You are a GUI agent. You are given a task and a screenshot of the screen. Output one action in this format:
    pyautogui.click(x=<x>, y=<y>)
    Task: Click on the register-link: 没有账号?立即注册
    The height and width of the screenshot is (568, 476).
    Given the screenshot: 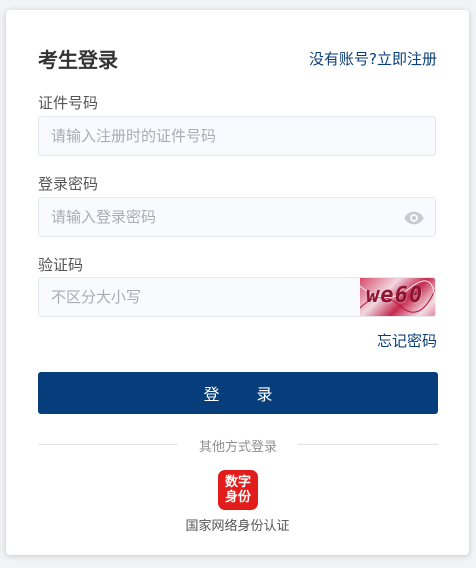 What is the action you would take?
    pyautogui.click(x=373, y=58)
    